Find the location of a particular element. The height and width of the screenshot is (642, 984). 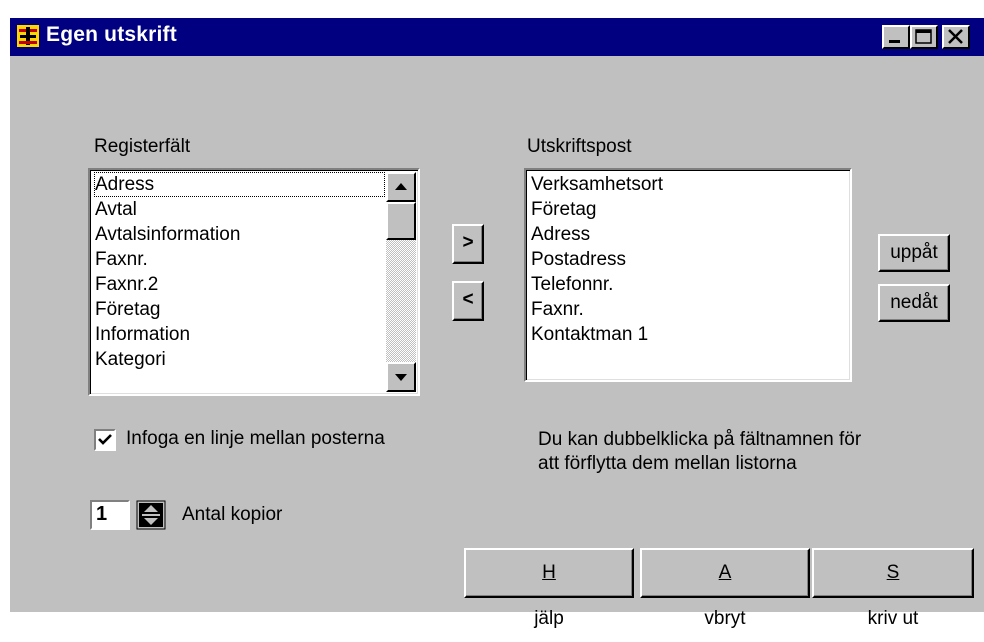

move-up-button: uppåt is located at coordinates (914, 253).